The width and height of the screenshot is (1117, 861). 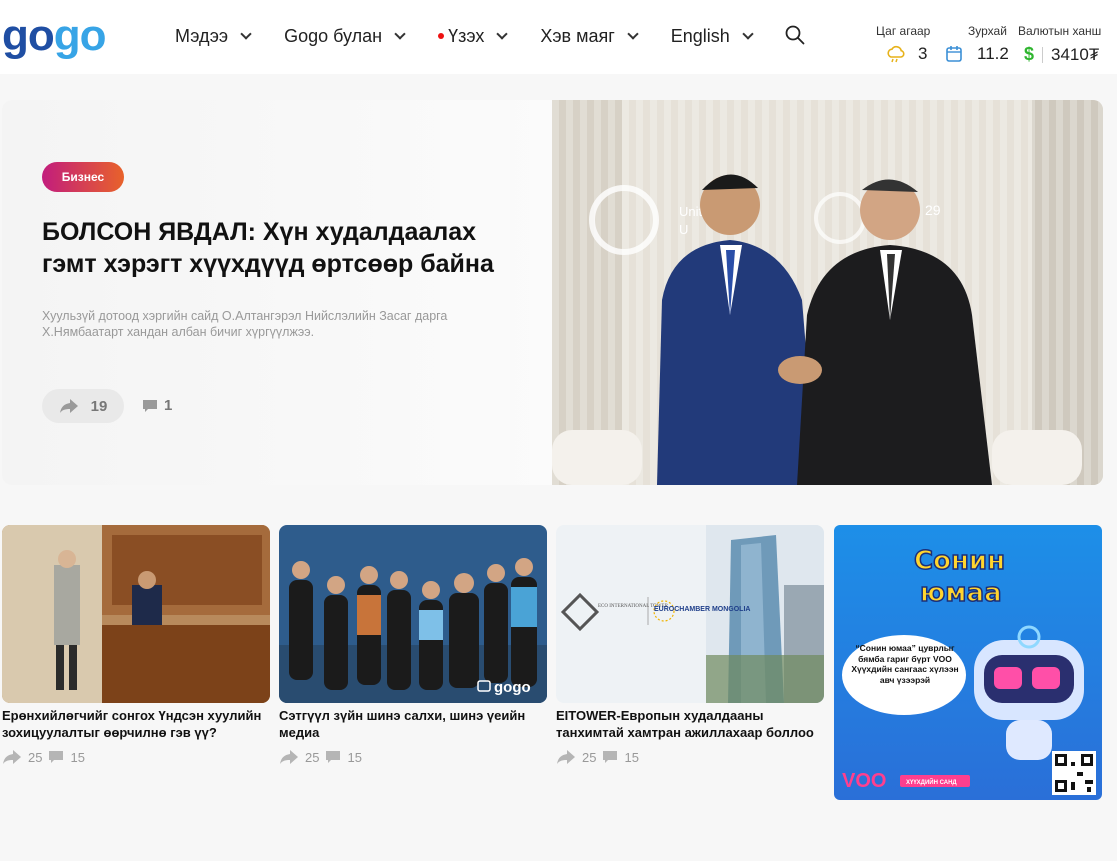 What do you see at coordinates (99, 406) in the screenshot?
I see `share-count: 19` at bounding box center [99, 406].